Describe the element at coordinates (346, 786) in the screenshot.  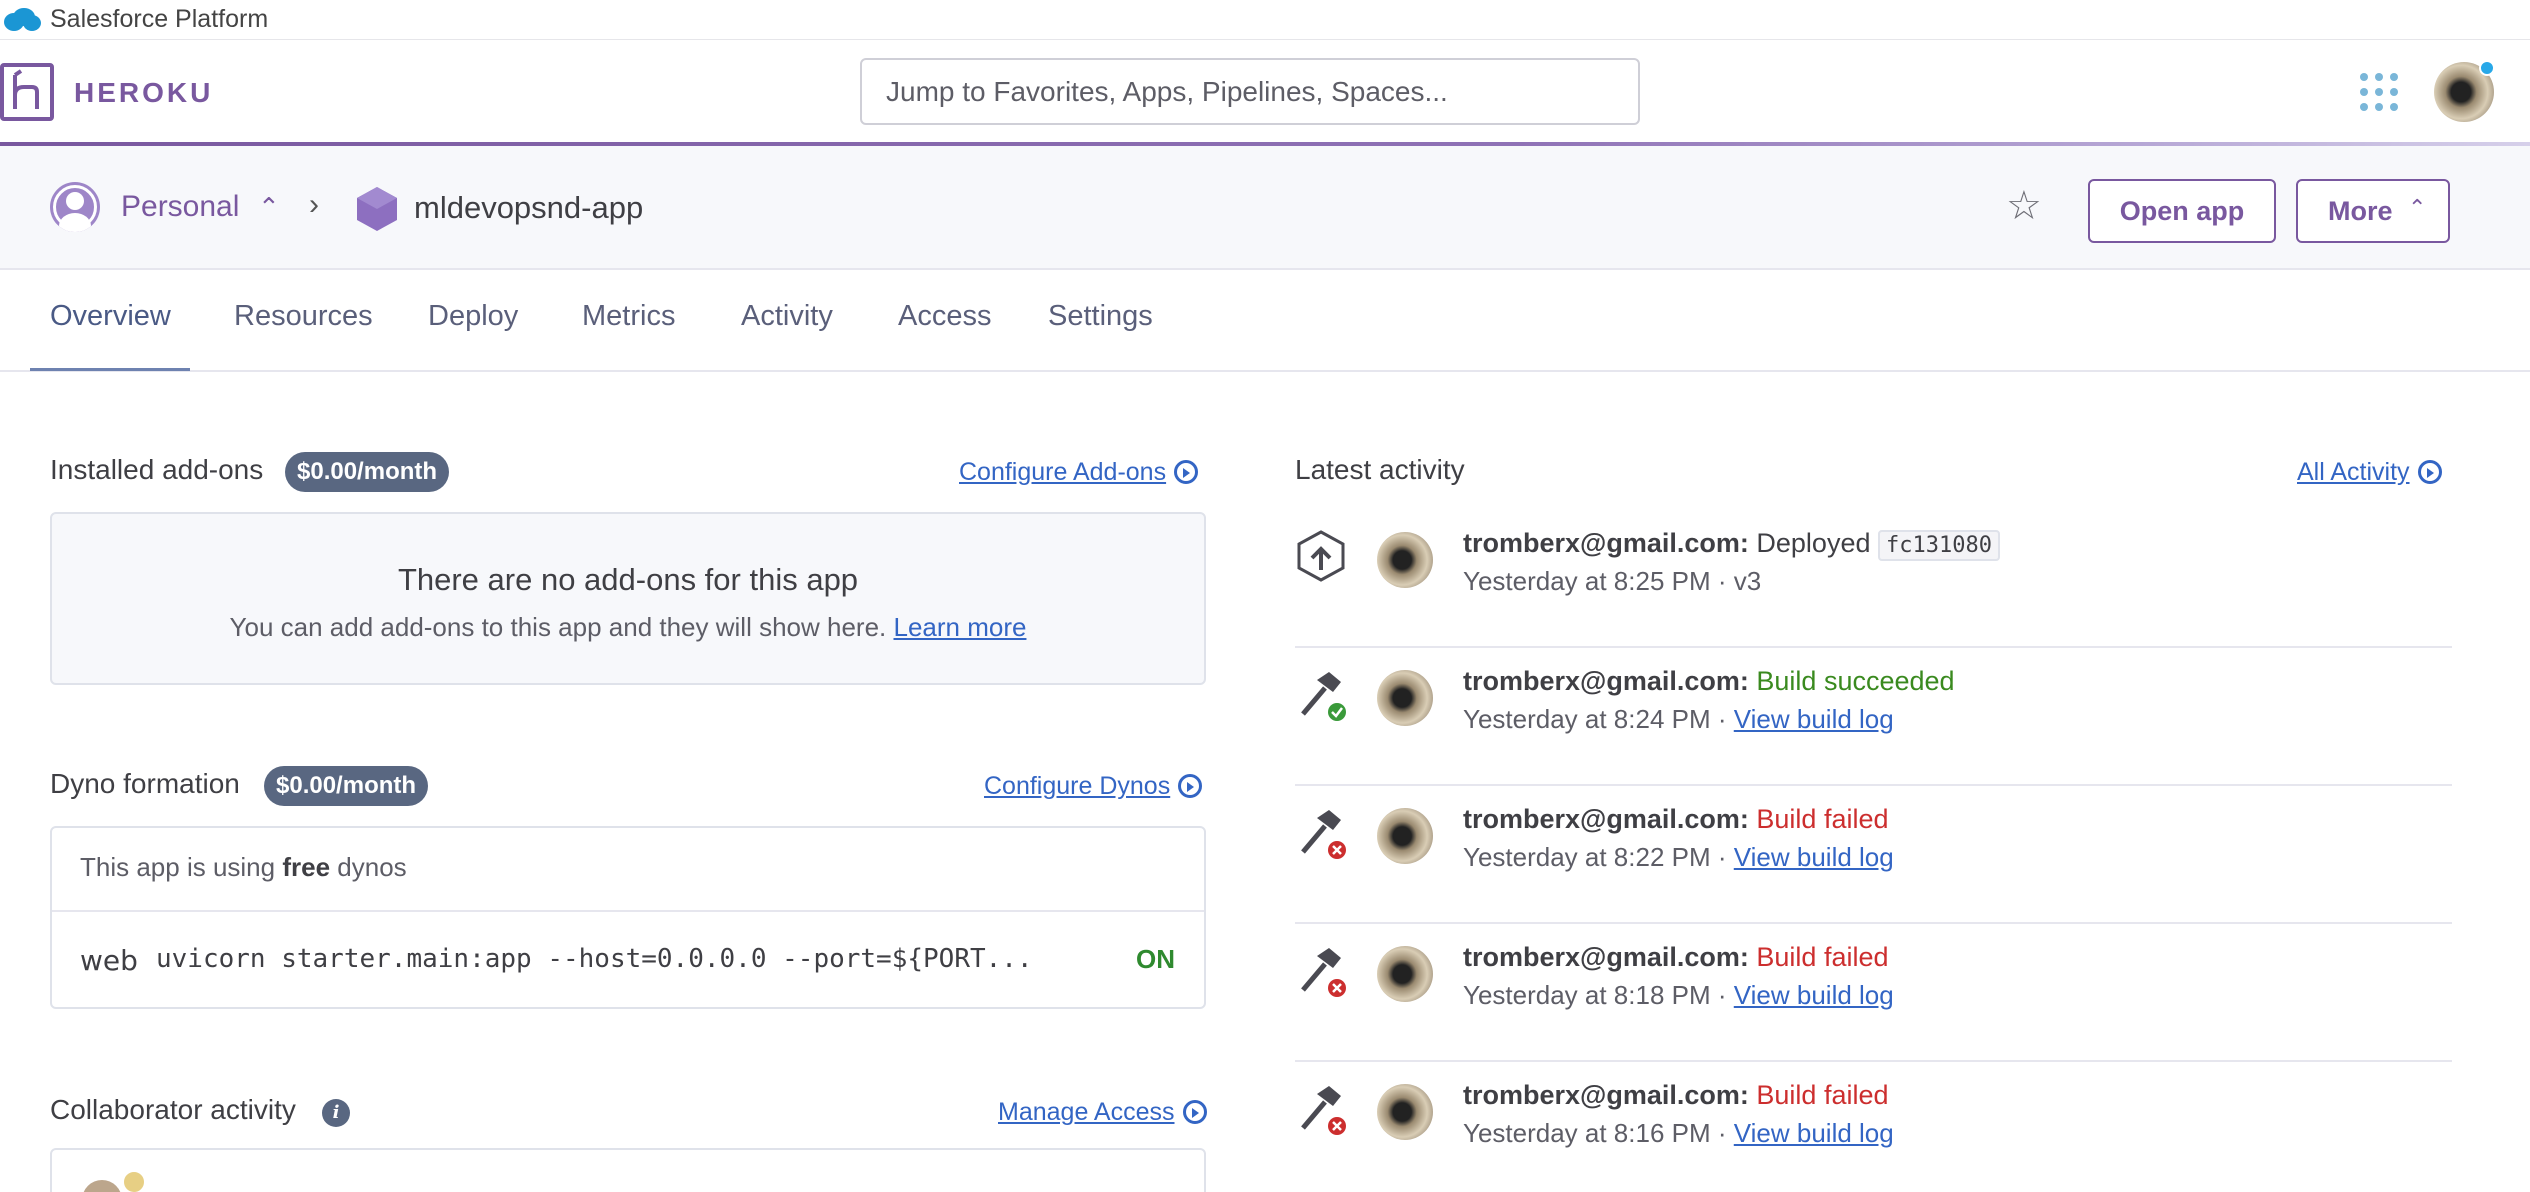
I see `dynos-price-badge: $0.00/month` at that location.